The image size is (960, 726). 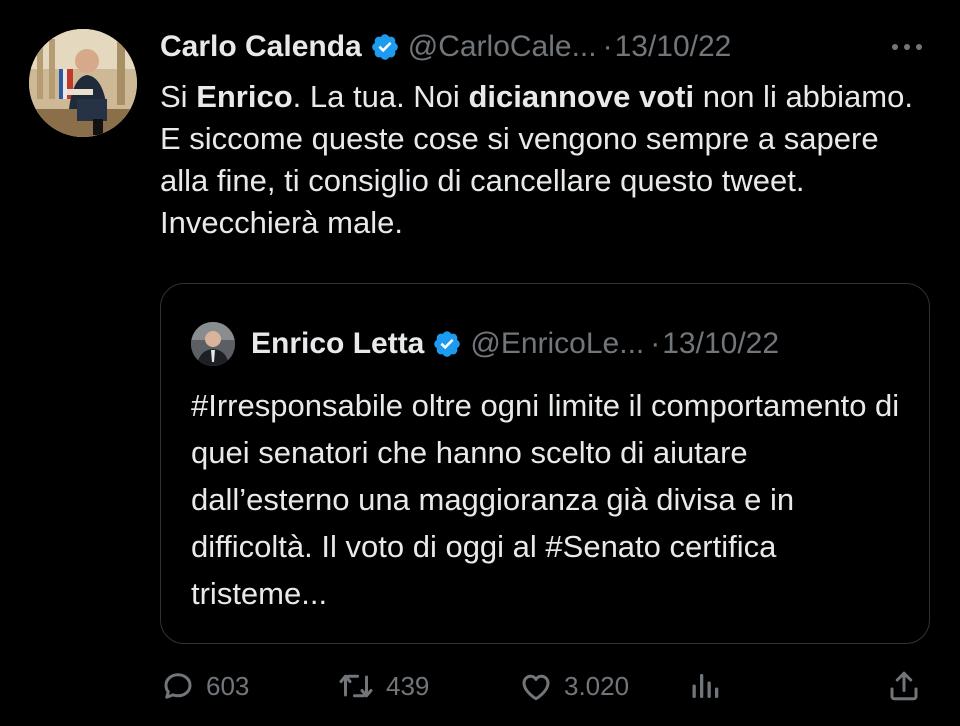 What do you see at coordinates (408, 685) in the screenshot?
I see `retweet-count: 439` at bounding box center [408, 685].